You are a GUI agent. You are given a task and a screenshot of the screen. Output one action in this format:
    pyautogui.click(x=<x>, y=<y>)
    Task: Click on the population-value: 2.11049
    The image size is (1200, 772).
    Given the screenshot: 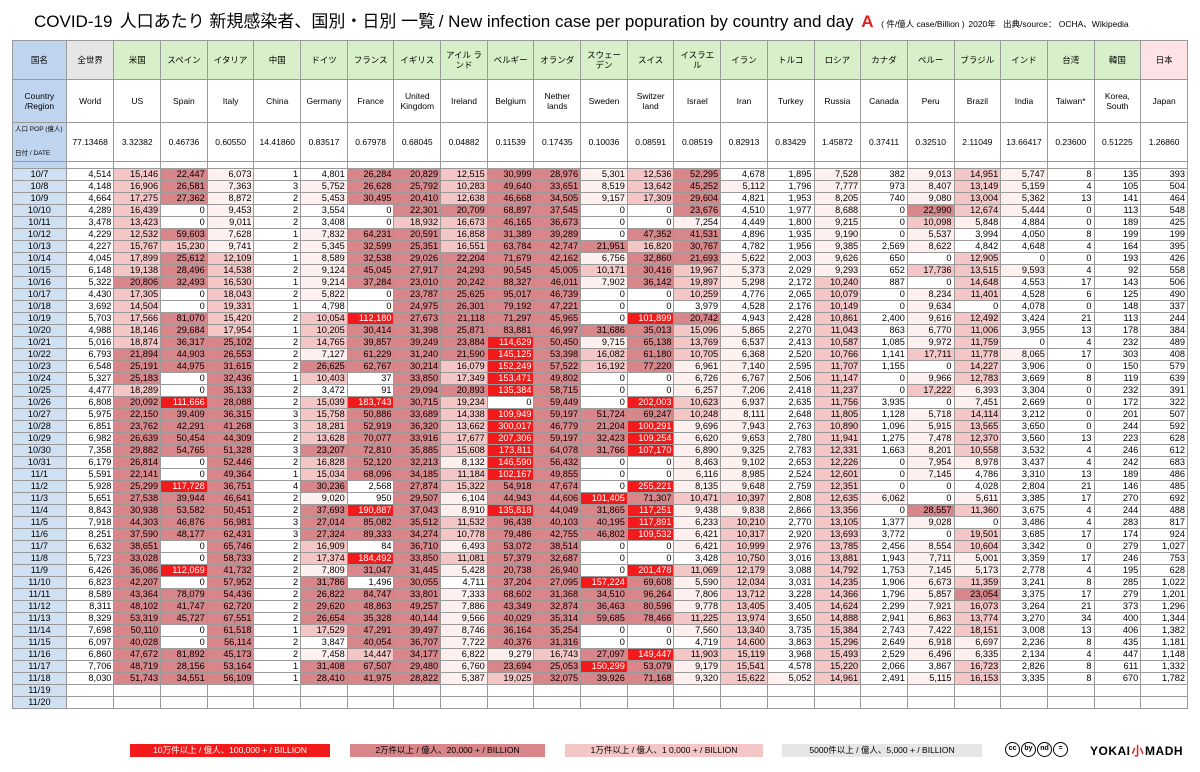 What is the action you would take?
    pyautogui.click(x=977, y=142)
    